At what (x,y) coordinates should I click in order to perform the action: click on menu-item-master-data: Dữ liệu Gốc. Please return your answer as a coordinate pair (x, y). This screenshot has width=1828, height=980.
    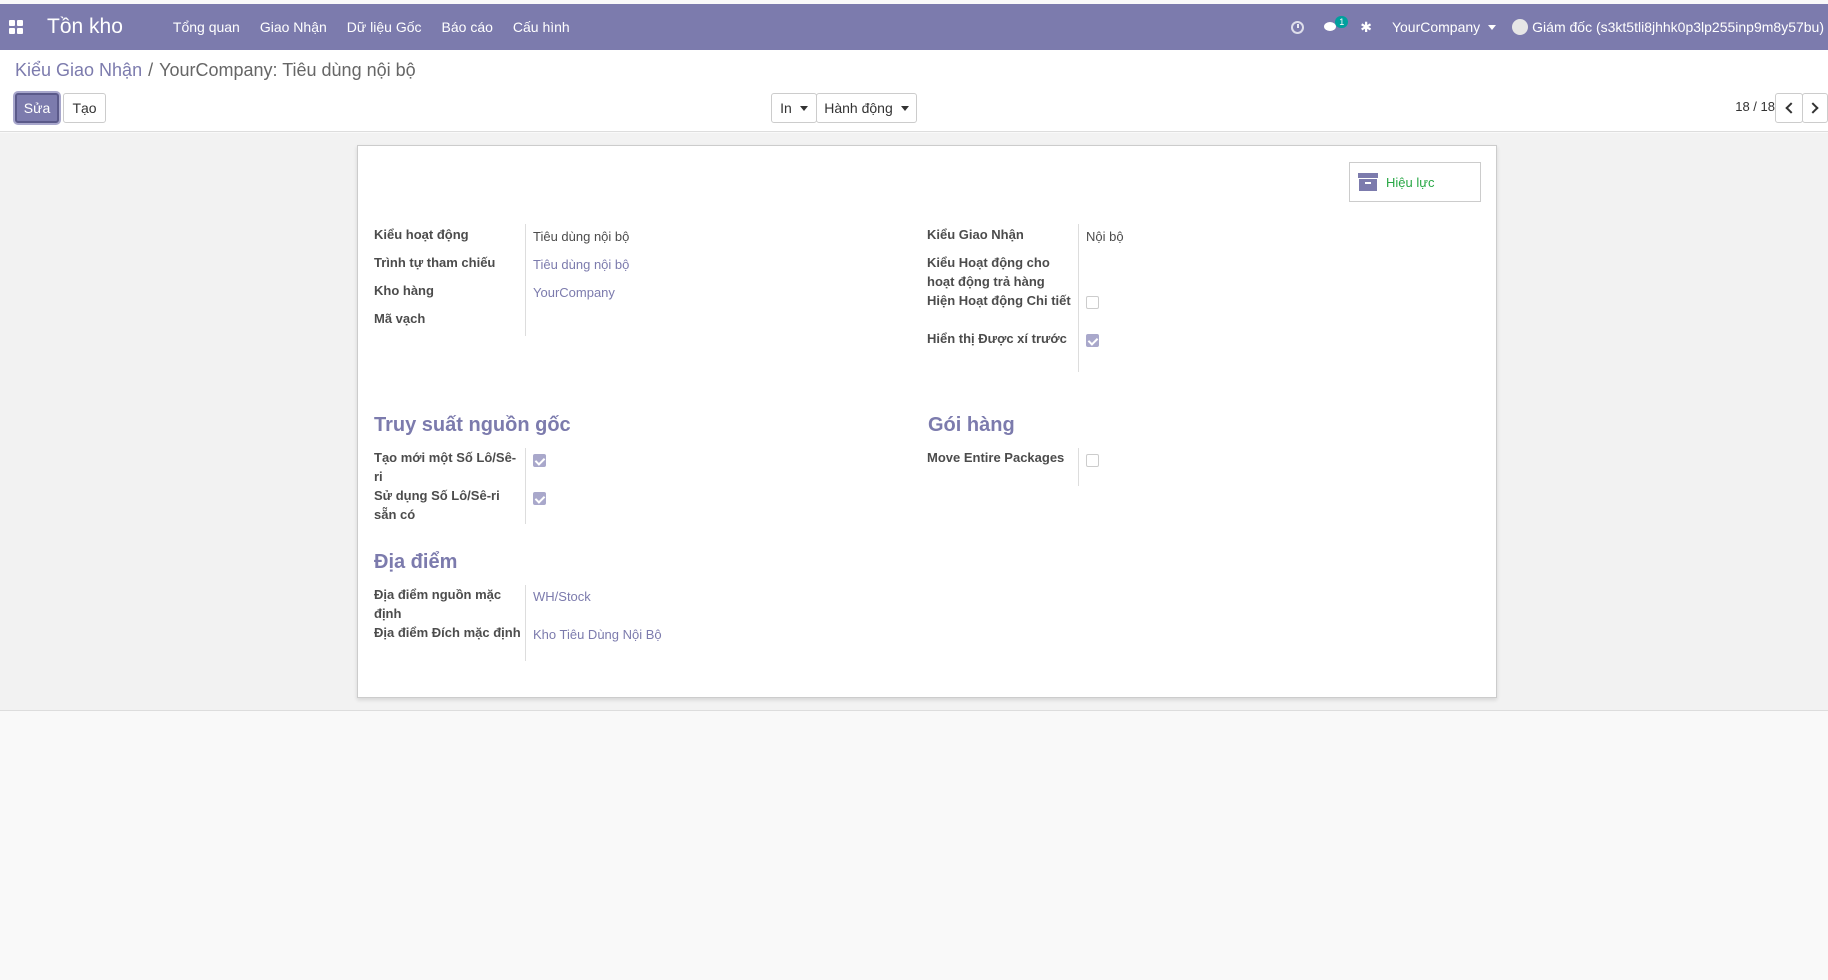
    Looking at the image, I should click on (384, 27).